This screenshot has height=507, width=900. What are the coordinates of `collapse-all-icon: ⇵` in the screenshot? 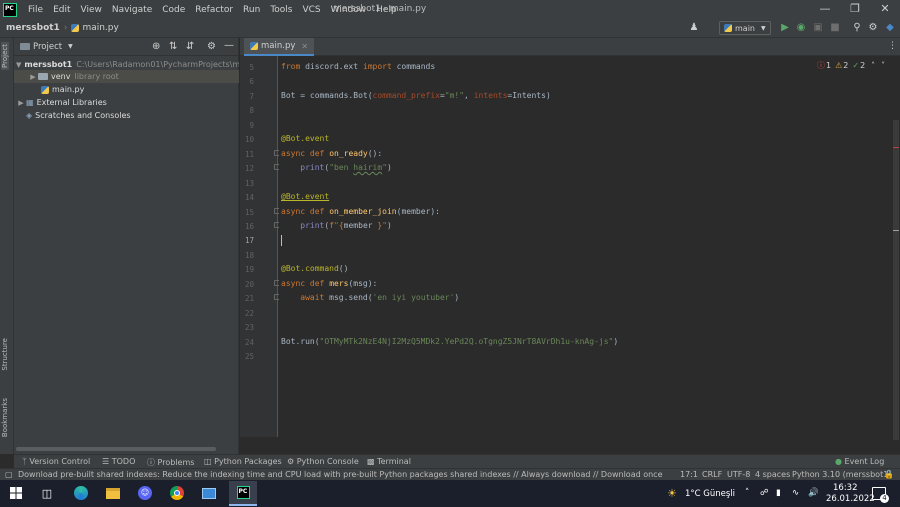 It's located at (190, 46).